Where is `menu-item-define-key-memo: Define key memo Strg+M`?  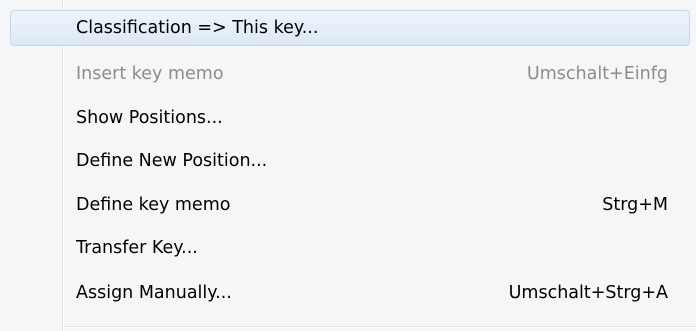 menu-item-define-key-memo: Define key memo Strg+M is located at coordinates (348, 205).